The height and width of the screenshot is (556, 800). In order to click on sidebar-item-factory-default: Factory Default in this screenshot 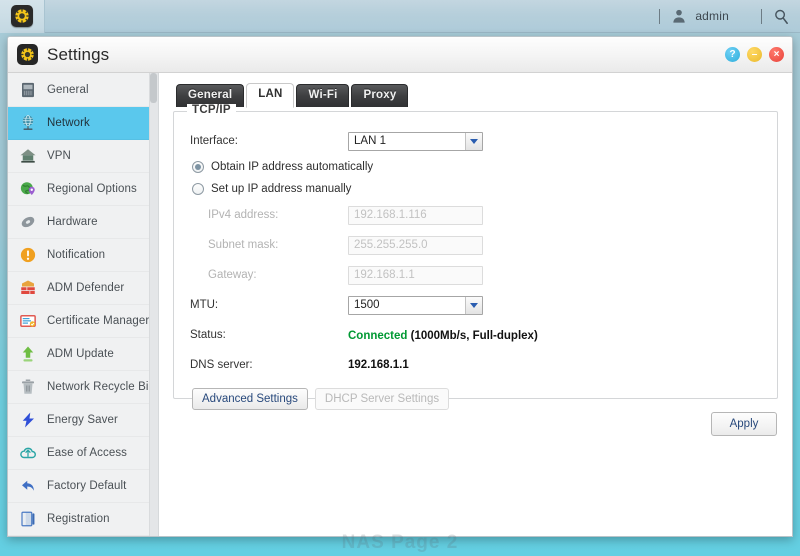, I will do `click(83, 486)`.